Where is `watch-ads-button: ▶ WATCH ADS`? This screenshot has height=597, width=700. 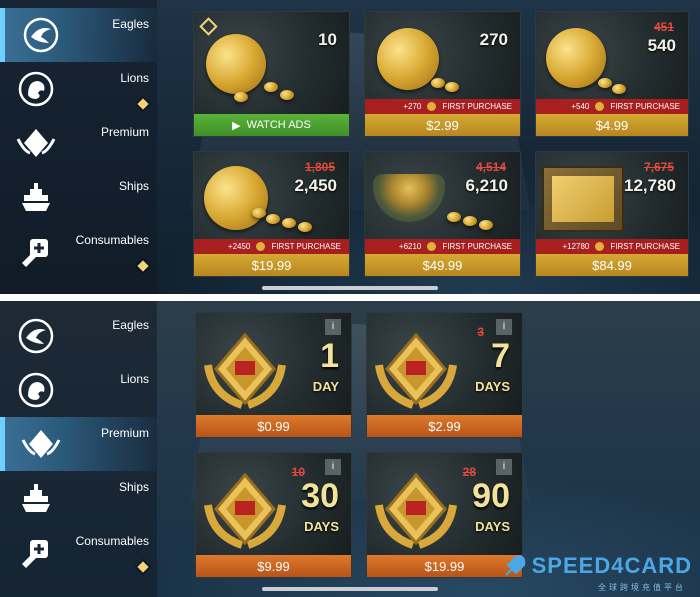 watch-ads-button: ▶ WATCH ADS is located at coordinates (271, 125).